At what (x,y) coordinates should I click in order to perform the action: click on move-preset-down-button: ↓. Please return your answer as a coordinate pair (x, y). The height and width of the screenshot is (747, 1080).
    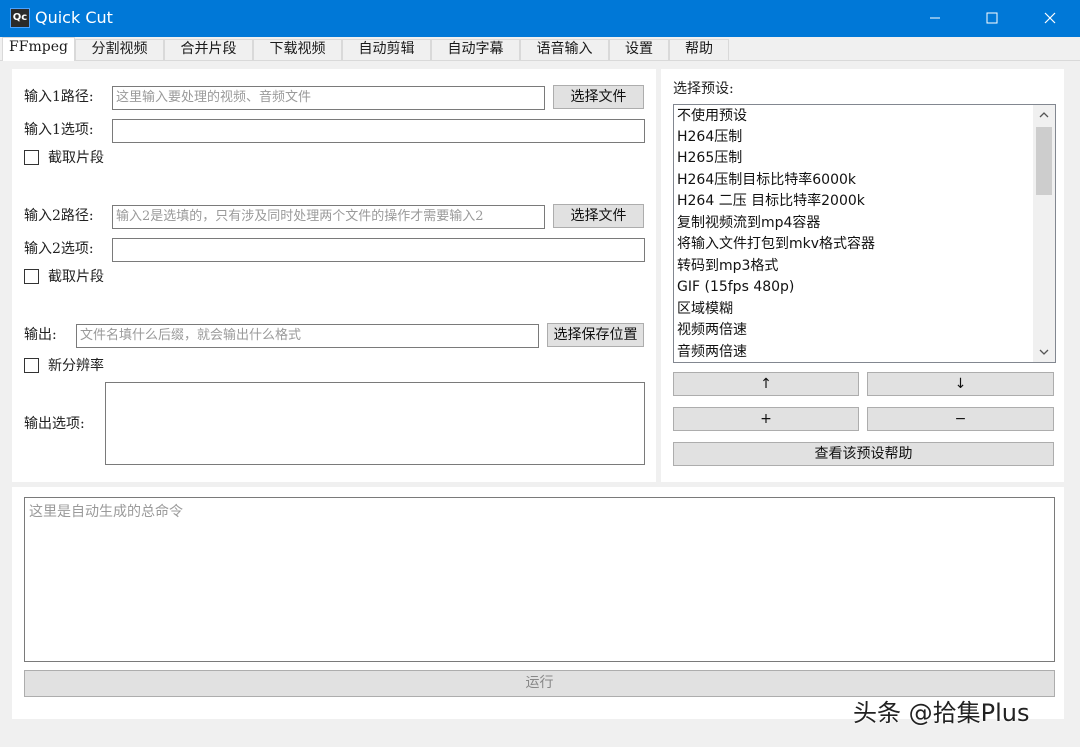
    Looking at the image, I should click on (960, 384).